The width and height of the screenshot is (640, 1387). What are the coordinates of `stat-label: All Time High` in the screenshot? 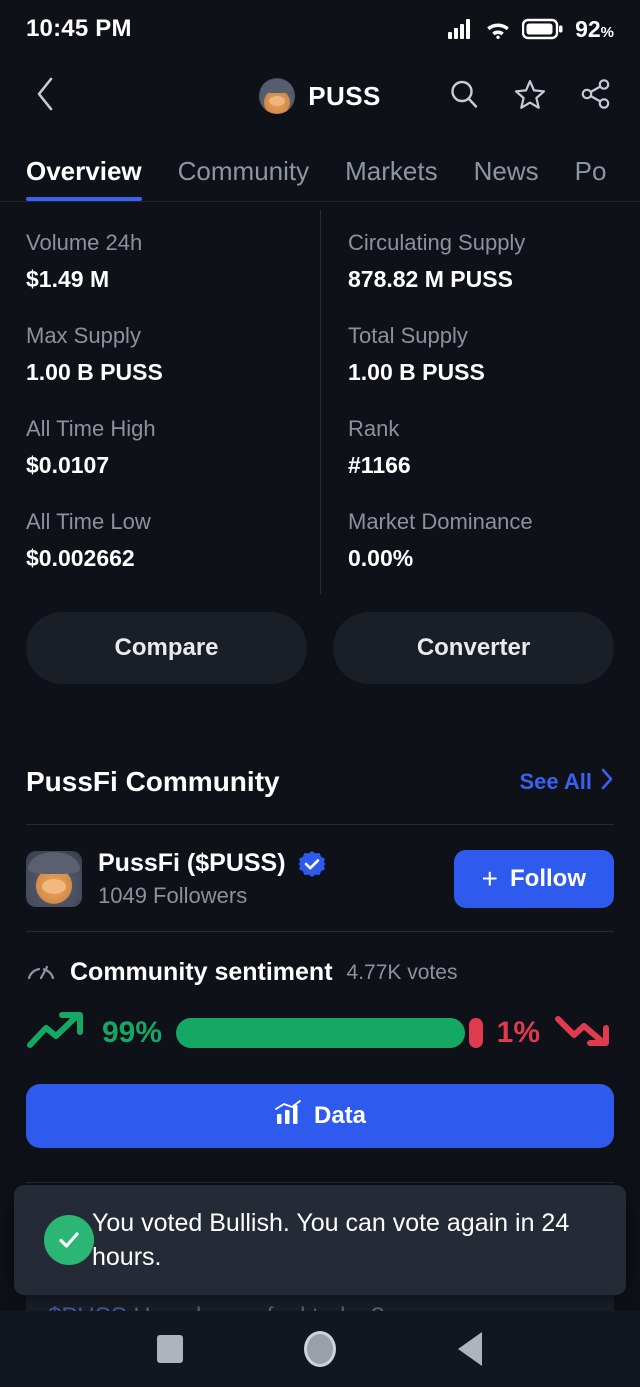 It's located at (91, 428).